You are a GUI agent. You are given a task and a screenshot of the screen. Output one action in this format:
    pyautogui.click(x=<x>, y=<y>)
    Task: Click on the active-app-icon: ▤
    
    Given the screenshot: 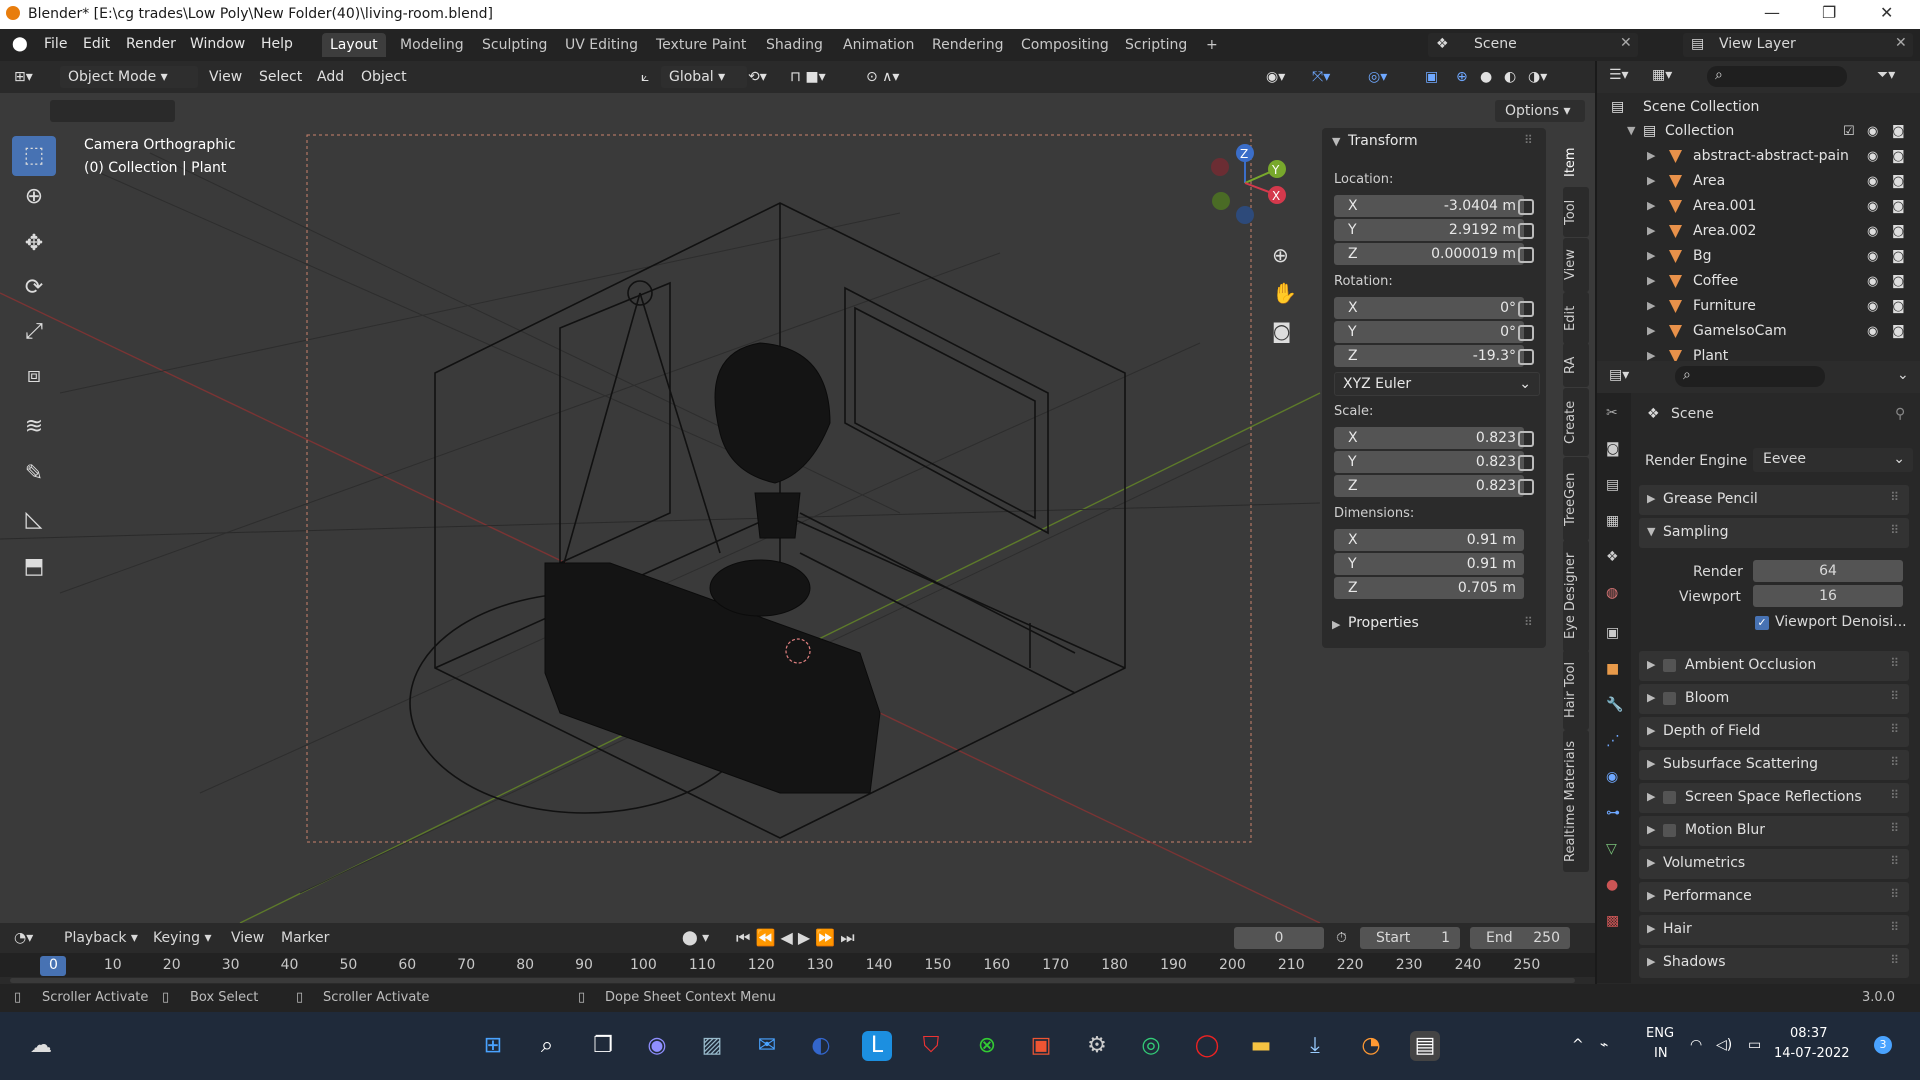 What is the action you would take?
    pyautogui.click(x=1425, y=1046)
    